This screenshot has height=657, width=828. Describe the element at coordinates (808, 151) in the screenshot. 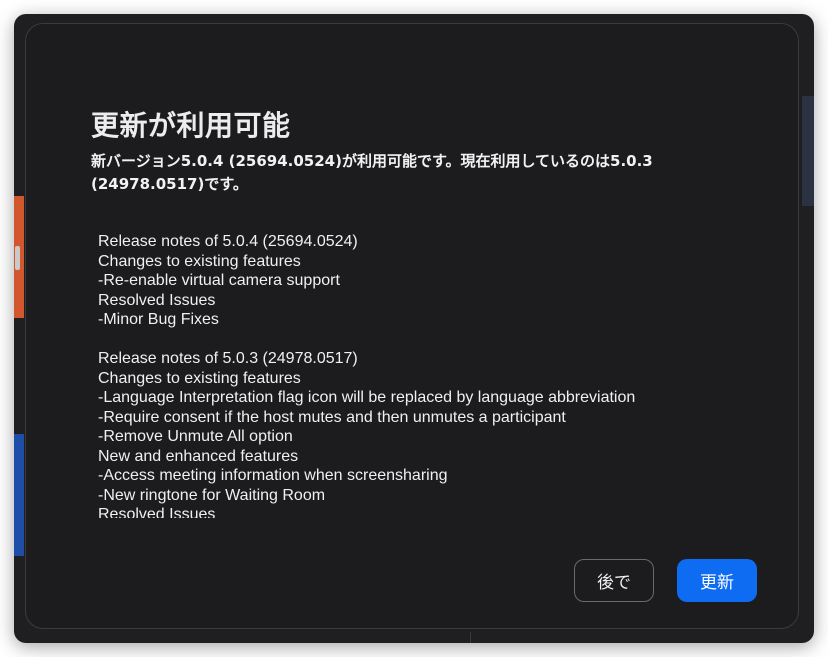

I see `background-panel` at that location.